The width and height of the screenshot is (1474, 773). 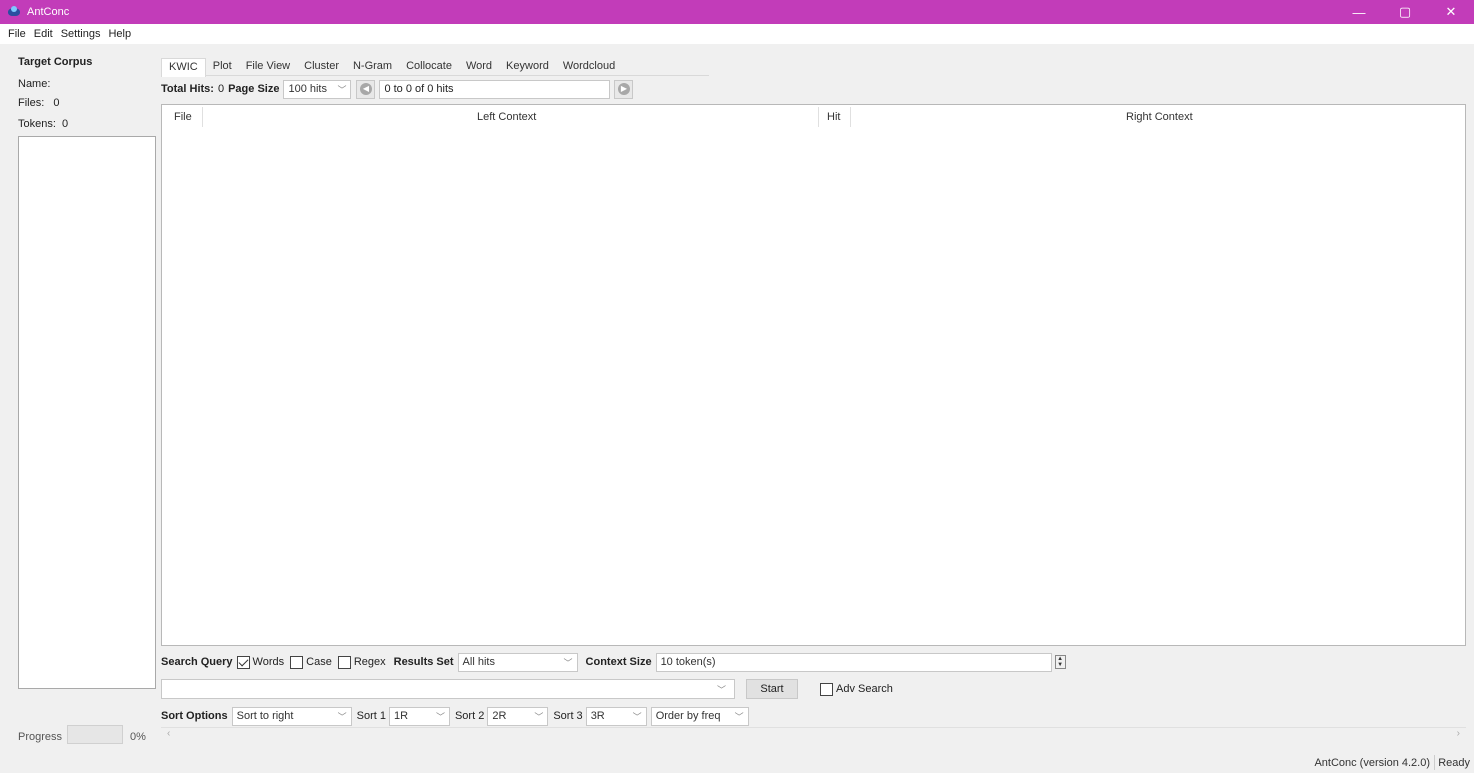 I want to click on close-button: ✕, so click(x=1451, y=12).